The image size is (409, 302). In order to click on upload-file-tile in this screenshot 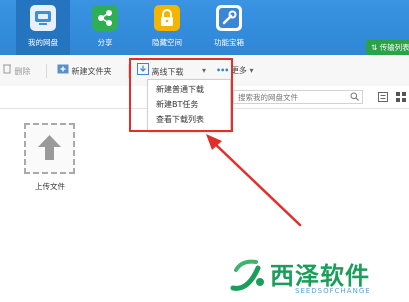, I will do `click(49, 148)`.